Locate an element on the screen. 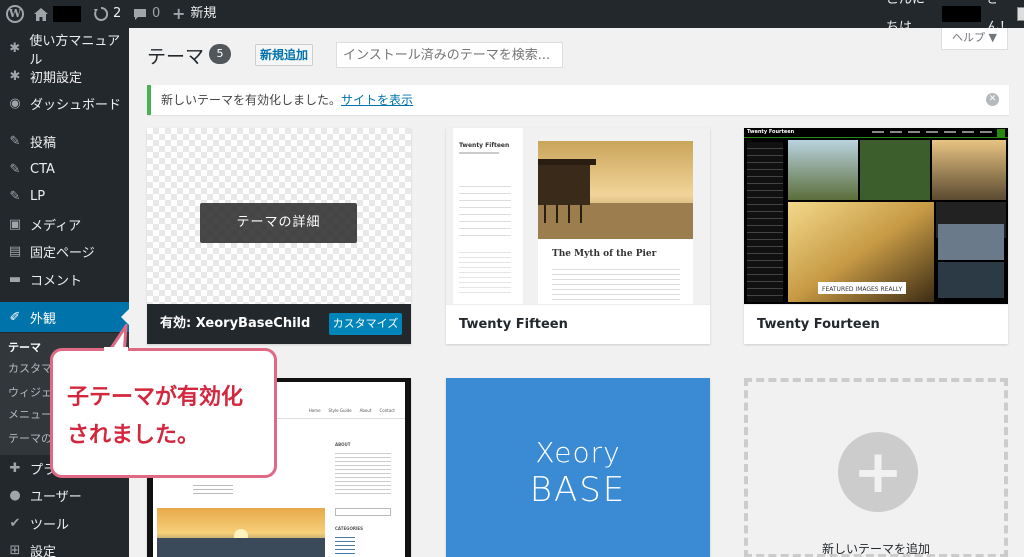 This screenshot has height=557, width=1024. dismiss-icon: ✕ is located at coordinates (992, 99).